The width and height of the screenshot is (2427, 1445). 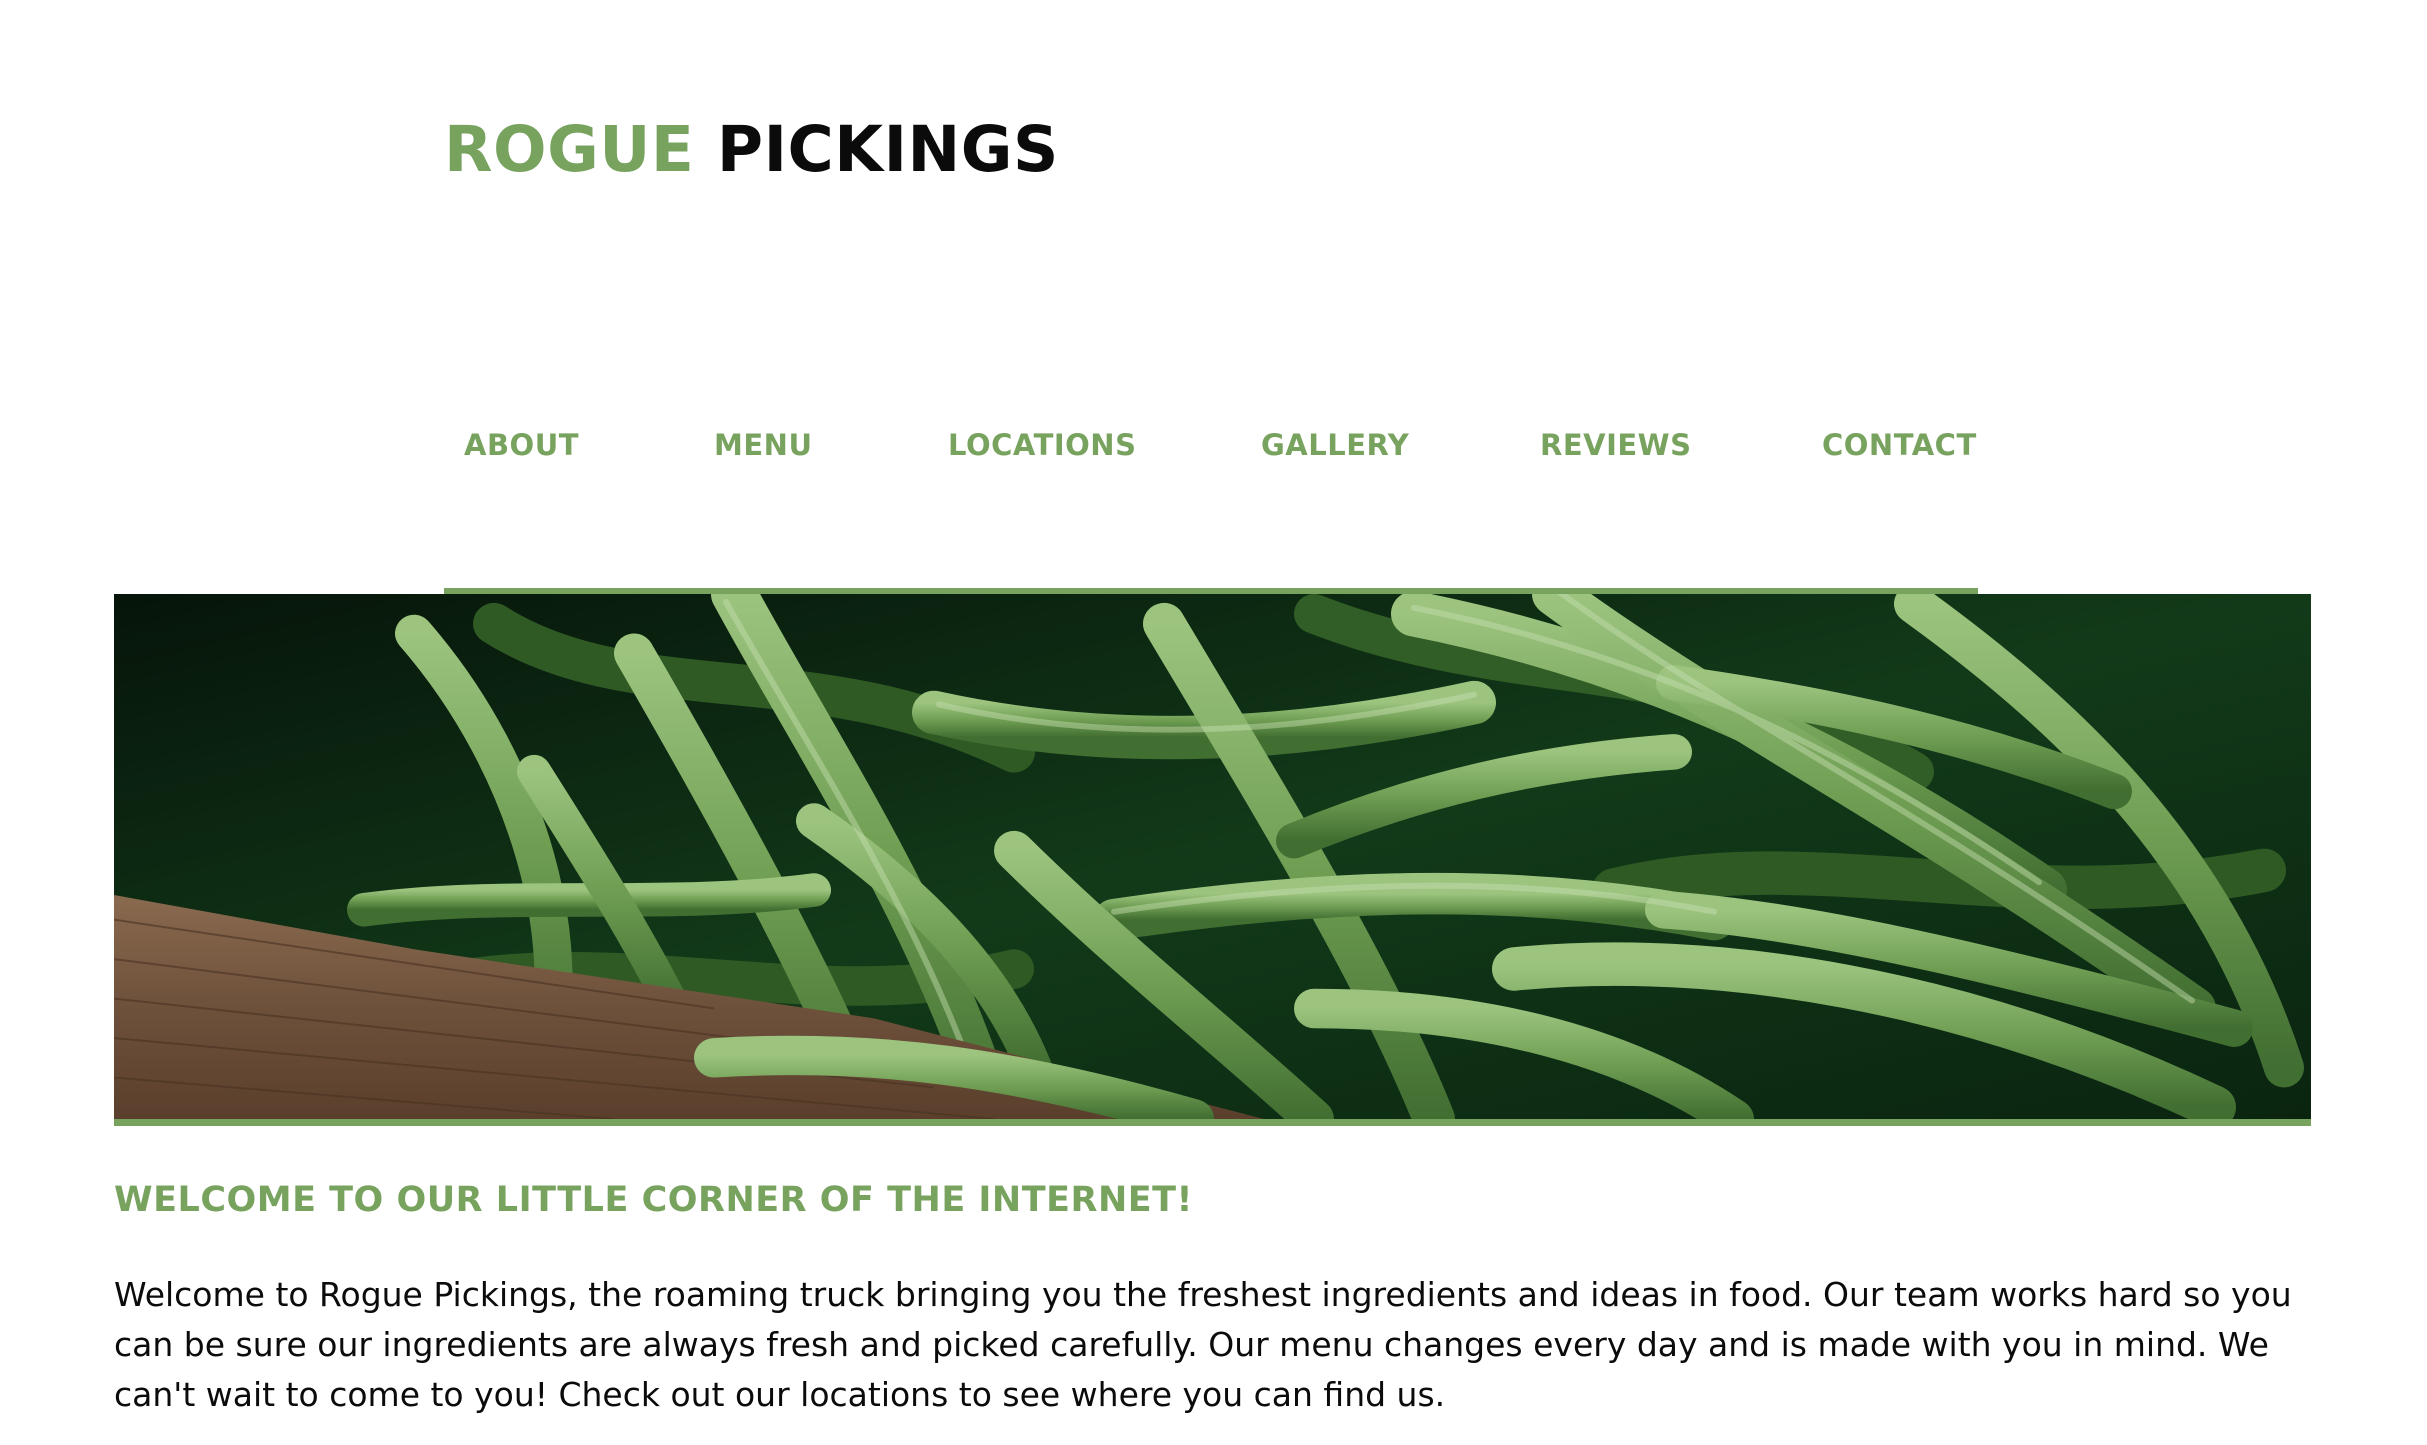 I want to click on nav-item-menu: MENU, so click(x=763, y=445).